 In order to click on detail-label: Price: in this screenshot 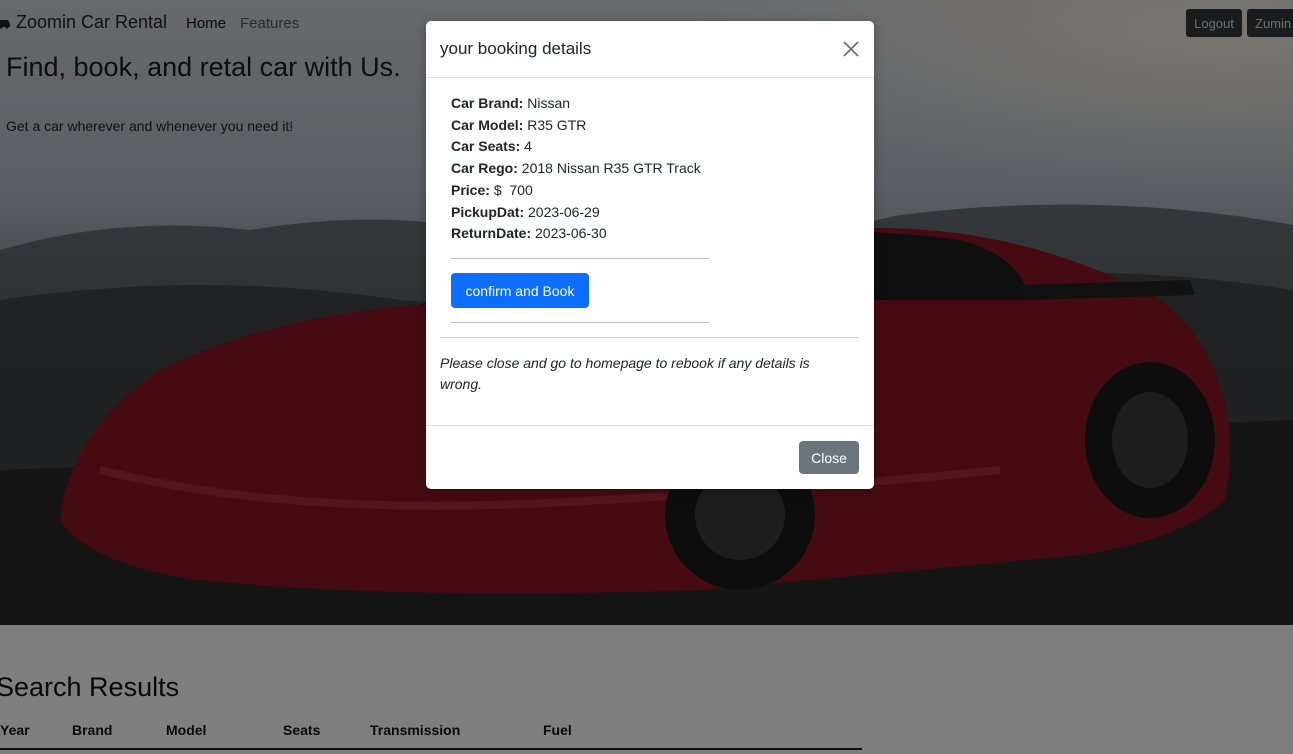, I will do `click(470, 189)`.